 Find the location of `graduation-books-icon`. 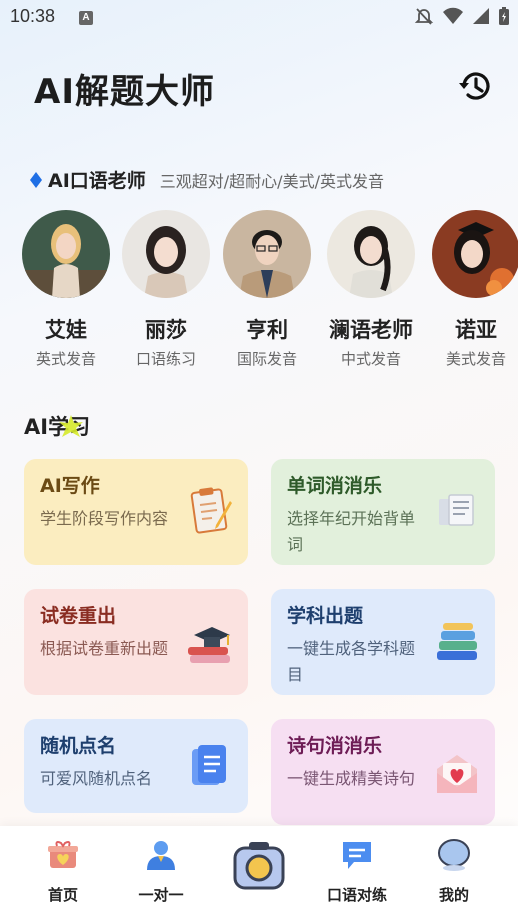

graduation-books-icon is located at coordinates (209, 645).